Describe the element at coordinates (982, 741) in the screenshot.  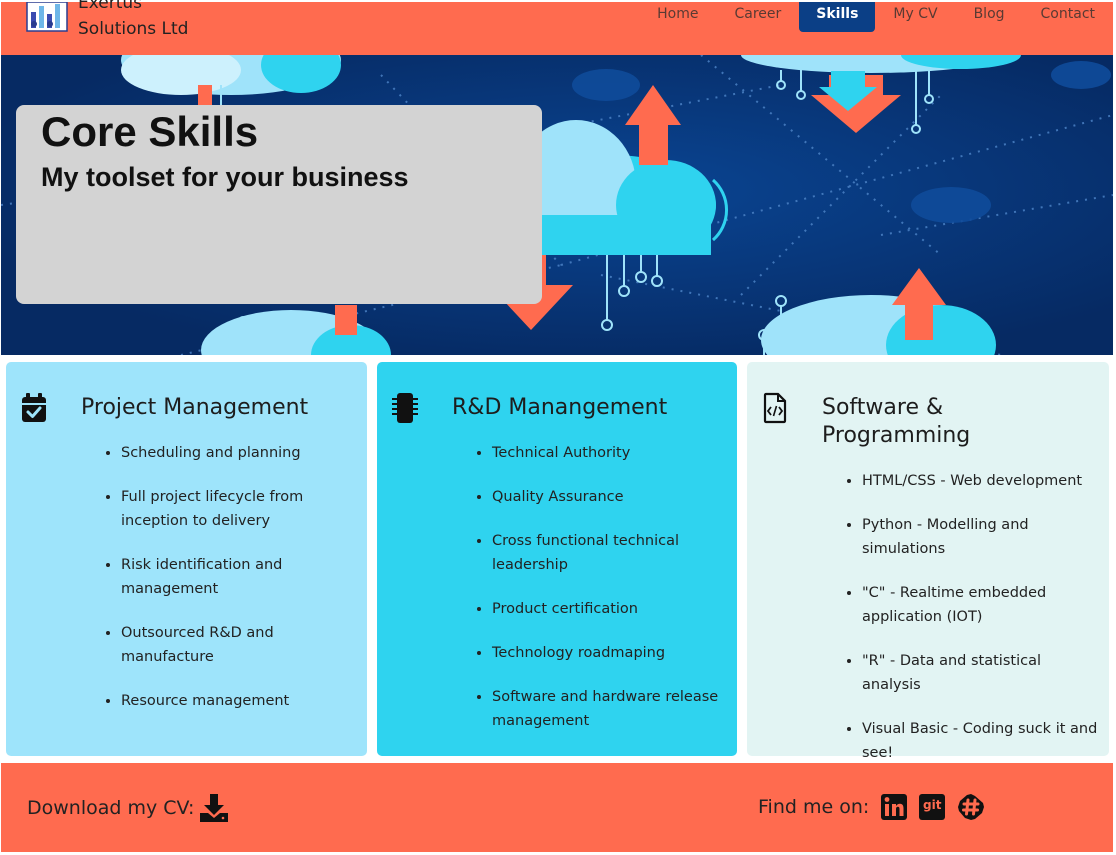
I see `list-item: Visual Basic - Coding suck it and see!` at that location.